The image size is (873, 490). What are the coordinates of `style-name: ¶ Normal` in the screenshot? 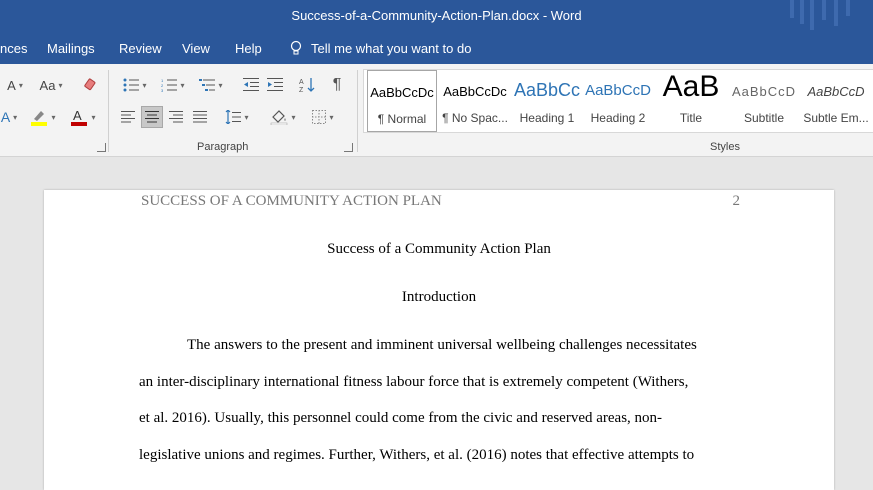 It's located at (402, 119).